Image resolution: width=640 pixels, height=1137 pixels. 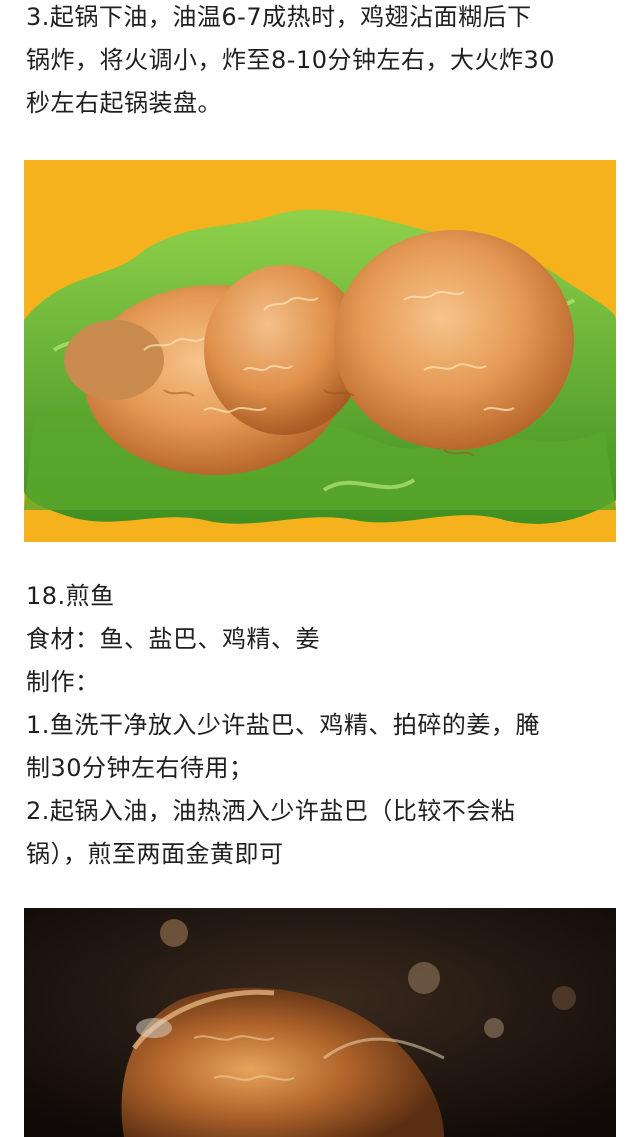 What do you see at coordinates (70, 596) in the screenshot?
I see `recipe-title: 18.煎鱼` at bounding box center [70, 596].